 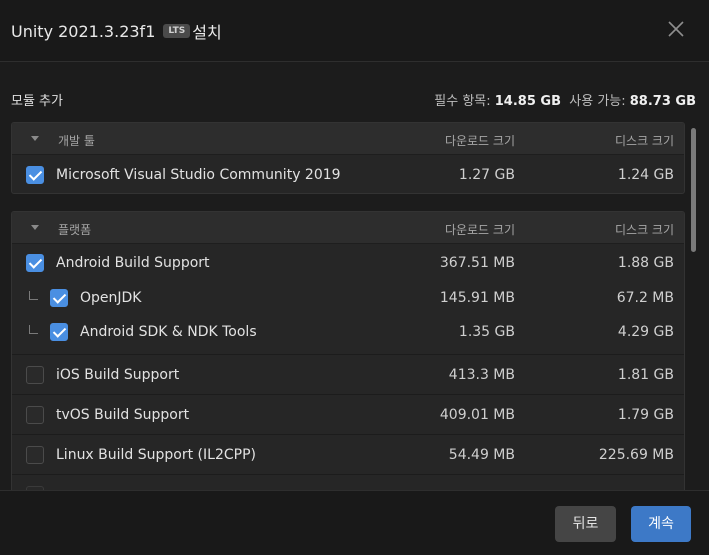 I want to click on dialog-title: Unity 2021.3.23f1 LTS 설치, so click(x=116, y=31).